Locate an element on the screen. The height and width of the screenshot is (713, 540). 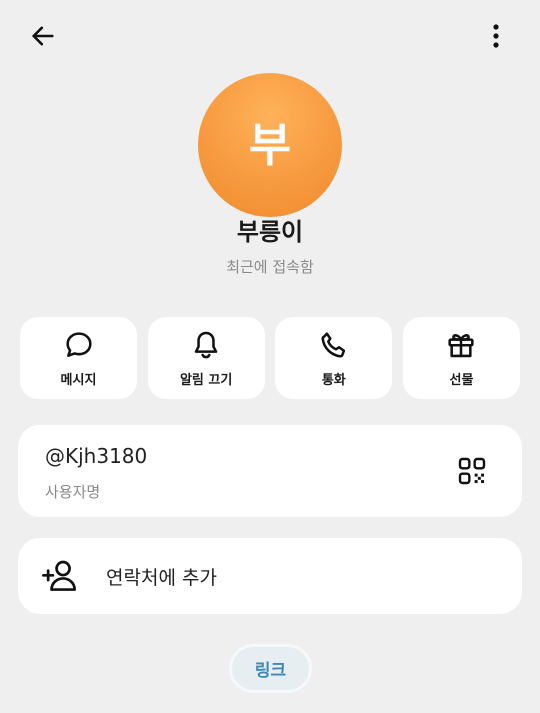
avatar-letter: 부 is located at coordinates (270, 145).